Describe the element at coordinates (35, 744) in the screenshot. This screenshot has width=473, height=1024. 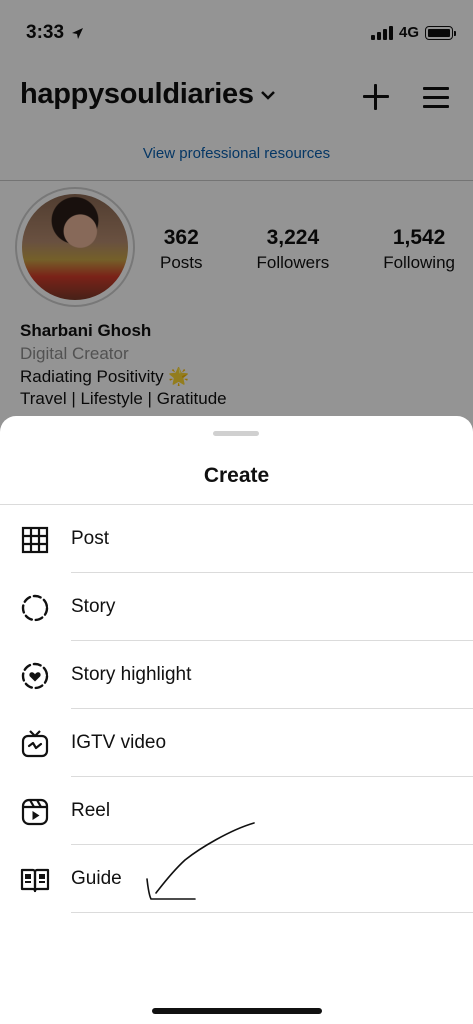
I see `igtv-icon` at that location.